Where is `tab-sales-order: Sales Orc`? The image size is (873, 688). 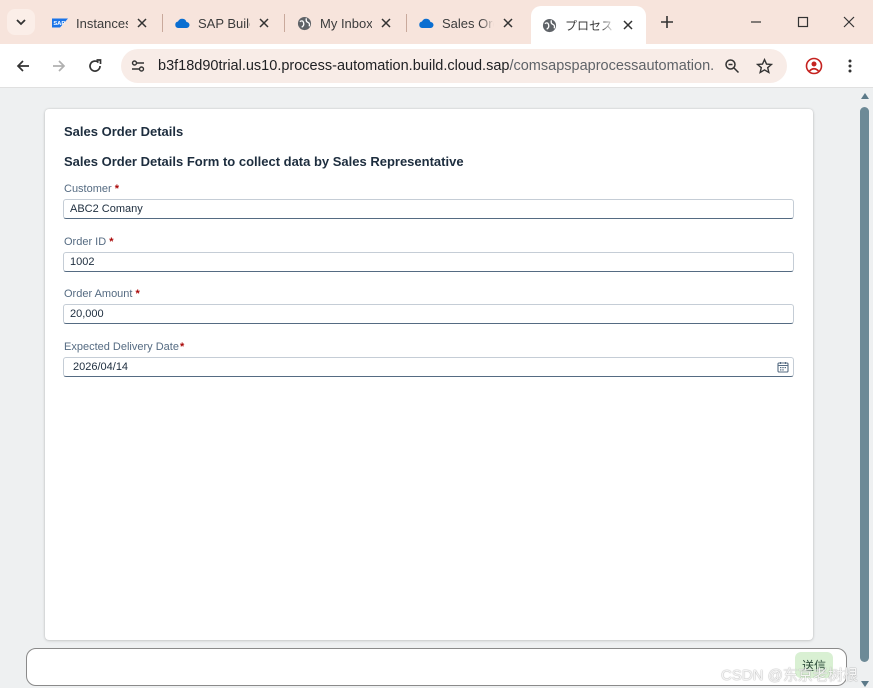
tab-sales-order: Sales Orc is located at coordinates (467, 23).